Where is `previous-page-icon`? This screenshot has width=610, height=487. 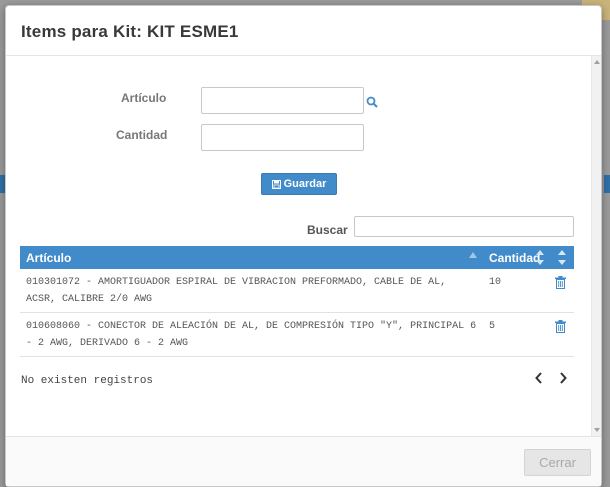
previous-page-icon is located at coordinates (539, 377).